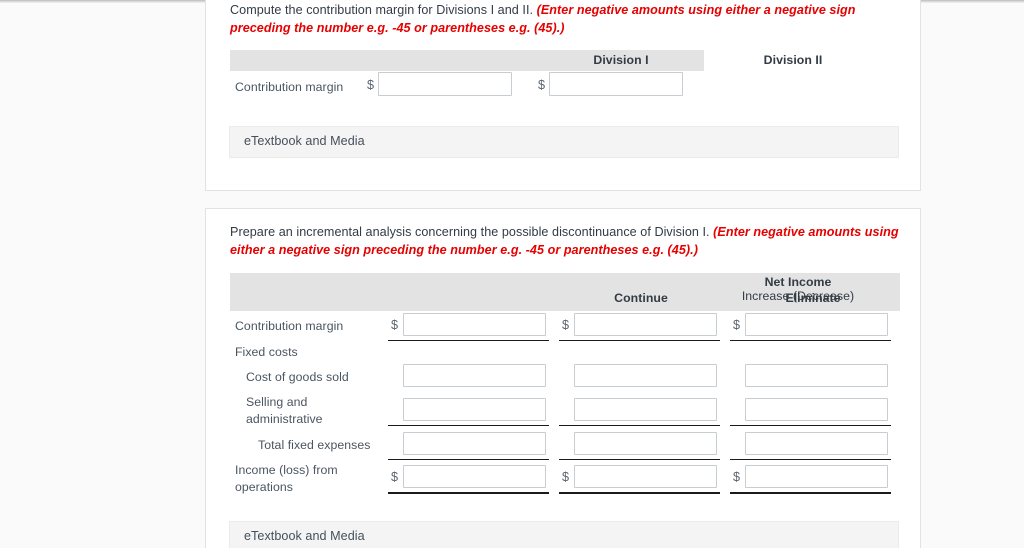 This screenshot has width=1024, height=548. I want to click on part-two-input-income-loss-from-operations-continue, so click(474, 476).